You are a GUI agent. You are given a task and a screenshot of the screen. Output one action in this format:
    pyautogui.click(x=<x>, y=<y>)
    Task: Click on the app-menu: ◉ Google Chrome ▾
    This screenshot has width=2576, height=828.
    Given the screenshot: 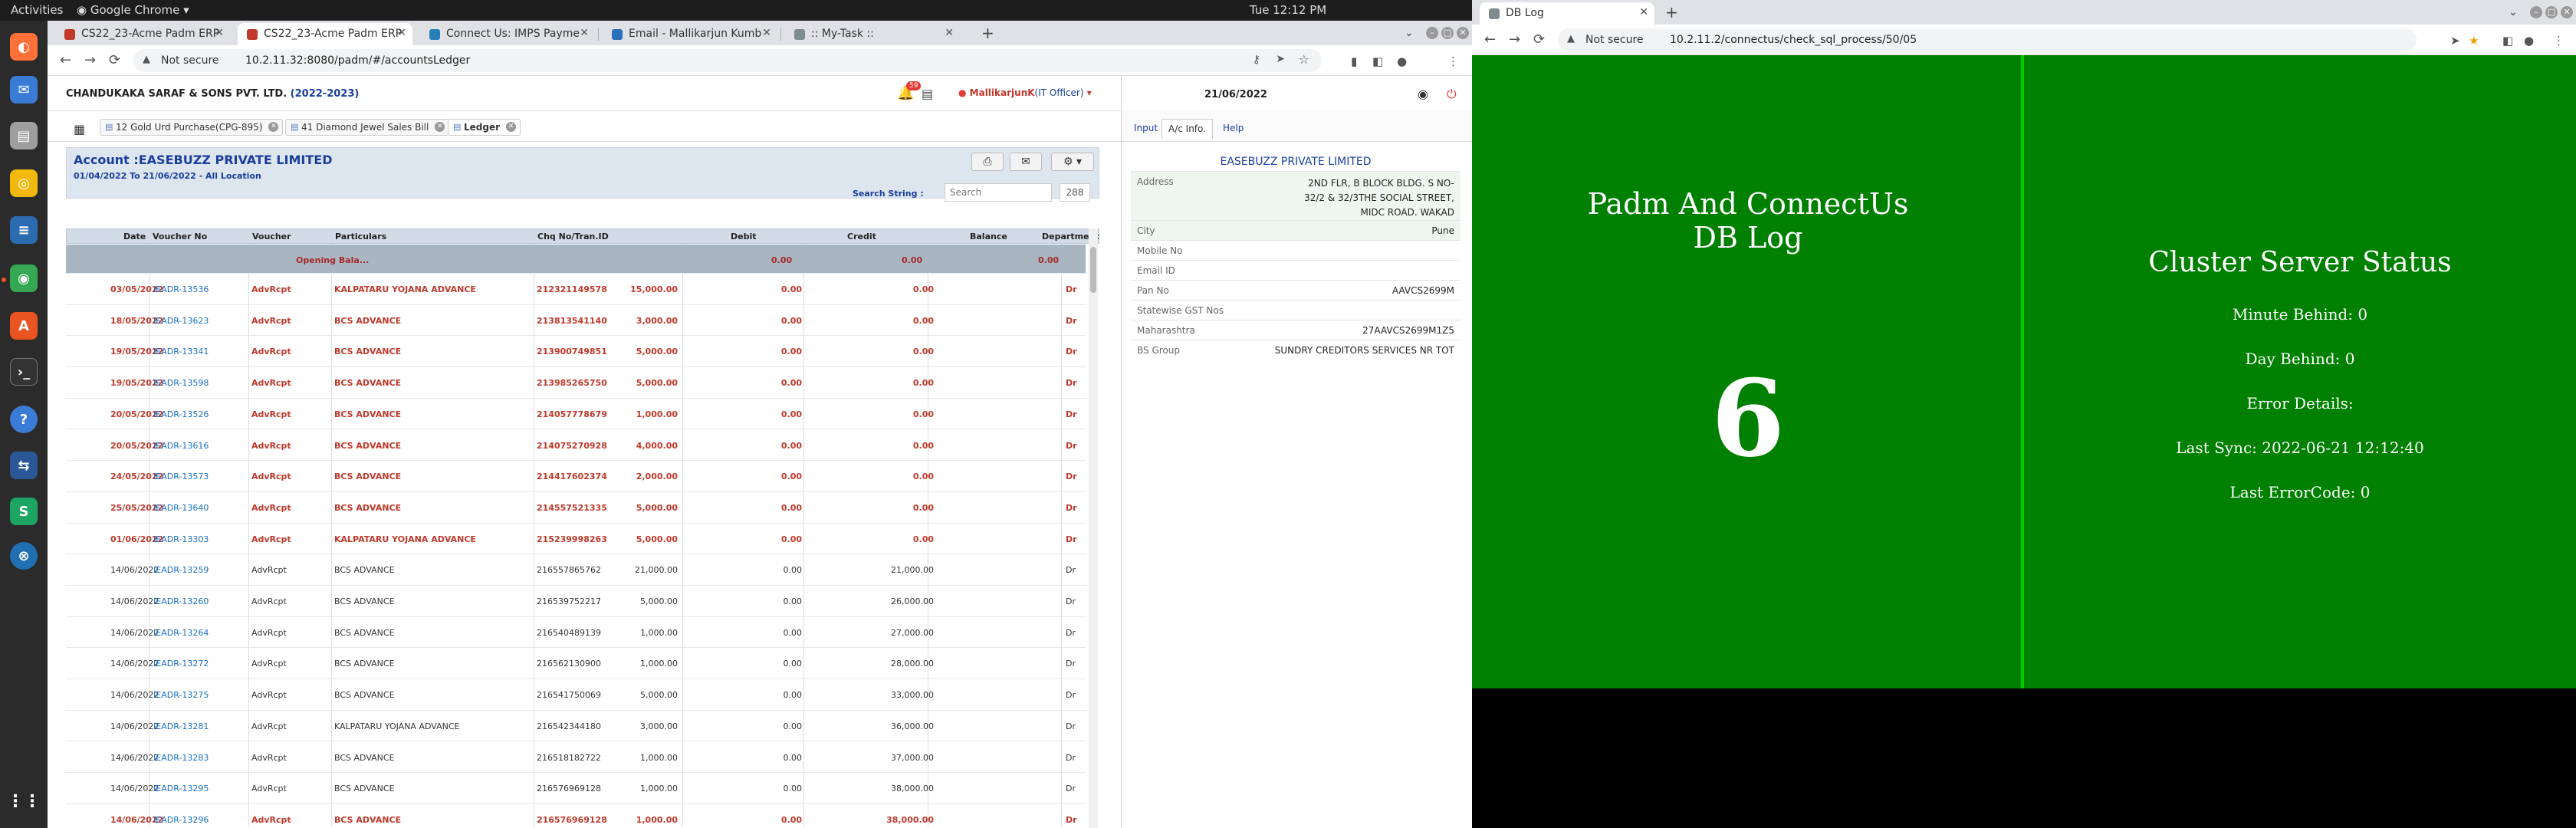 What is the action you would take?
    pyautogui.click(x=133, y=10)
    